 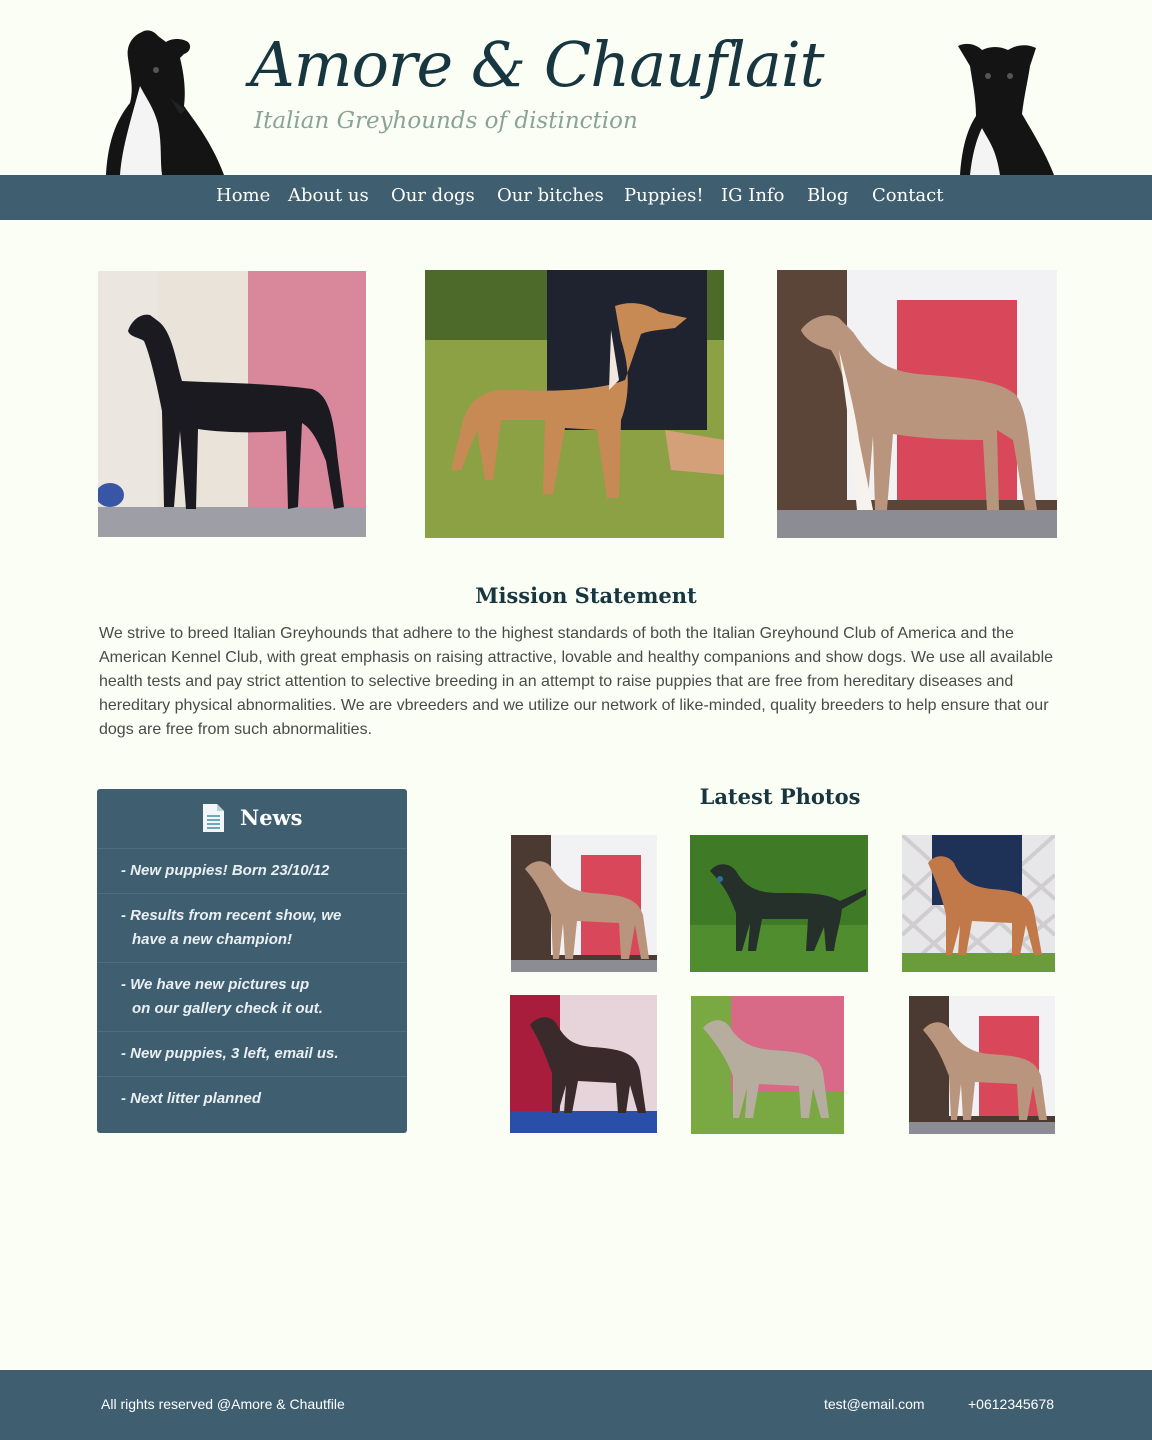 What do you see at coordinates (271, 817) in the screenshot?
I see `news-title: News` at bounding box center [271, 817].